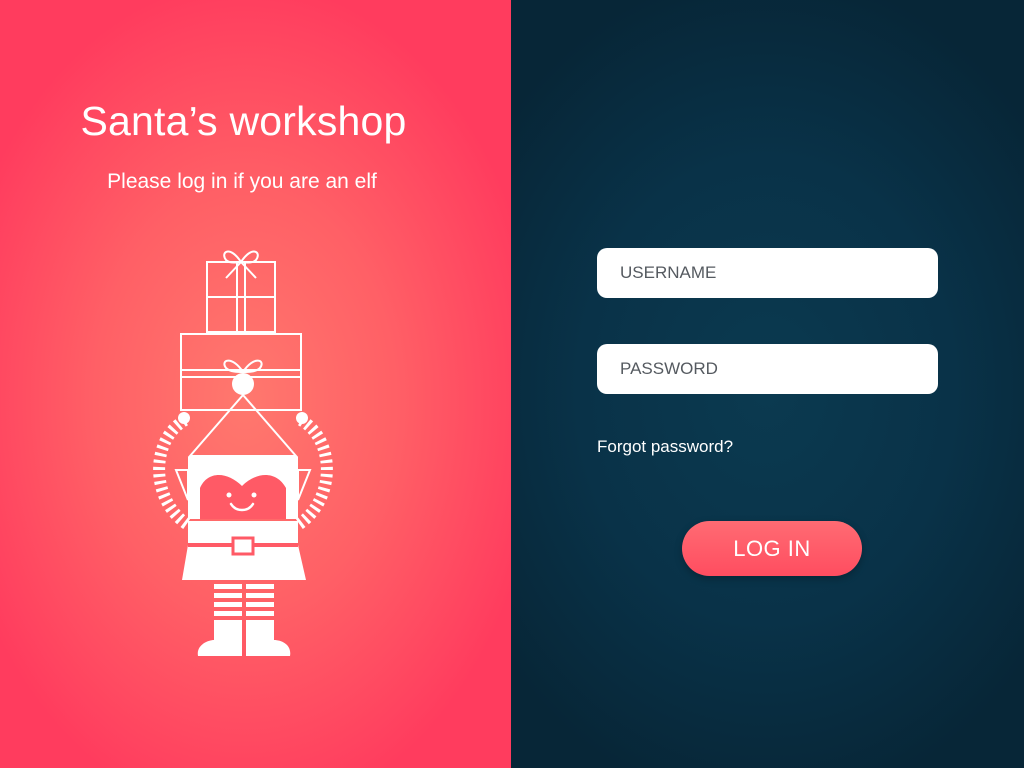 The width and height of the screenshot is (1024, 768). I want to click on password-input, so click(767, 369).